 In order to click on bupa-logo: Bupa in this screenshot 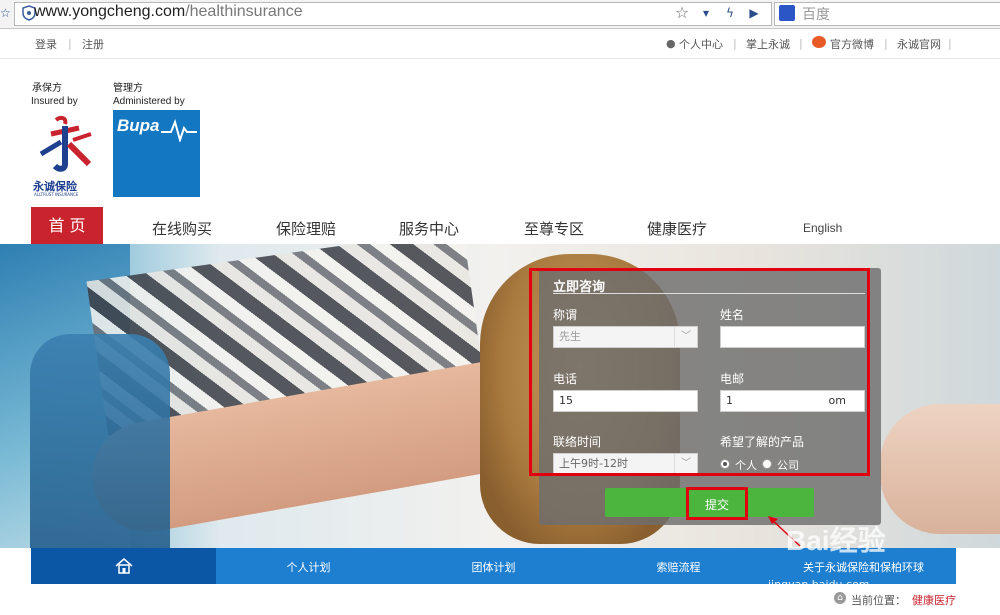, I will do `click(156, 153)`.